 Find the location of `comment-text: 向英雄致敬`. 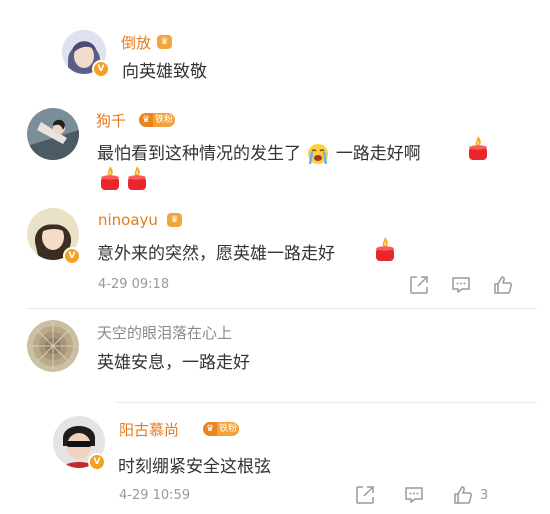

comment-text: 向英雄致敬 is located at coordinates (164, 72).